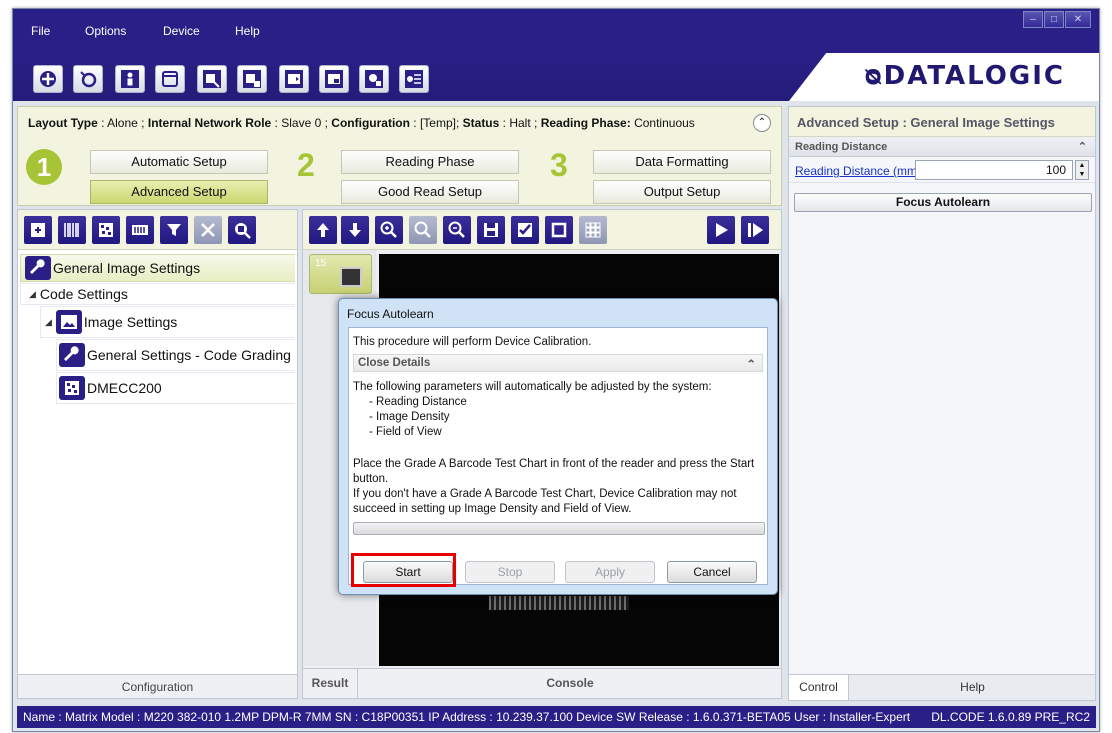 The image size is (1112, 733). What do you see at coordinates (943, 202) in the screenshot?
I see `focus-autolearn-button: Focus Autolearn` at bounding box center [943, 202].